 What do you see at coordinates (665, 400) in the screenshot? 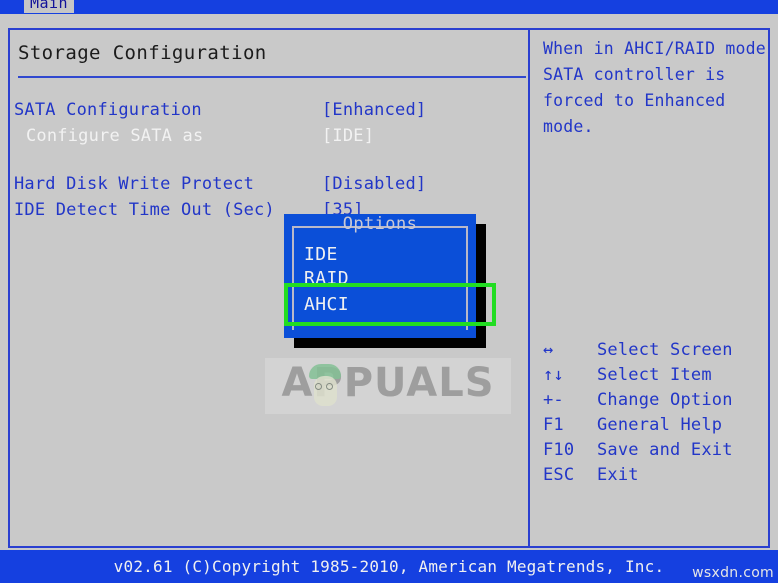
I see `legend-label: Change Option` at bounding box center [665, 400].